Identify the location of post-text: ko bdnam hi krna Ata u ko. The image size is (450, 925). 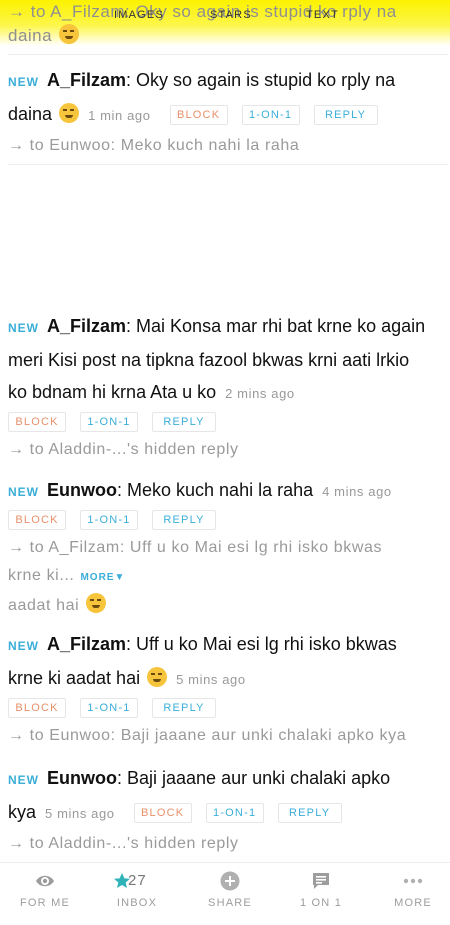
(112, 392).